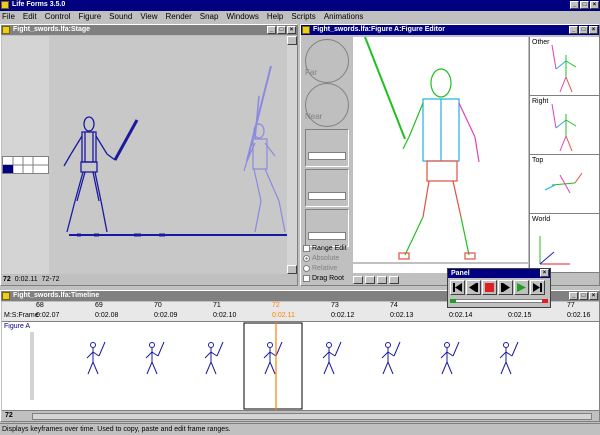  I want to click on ruler-time: 0:02.08, so click(107, 315).